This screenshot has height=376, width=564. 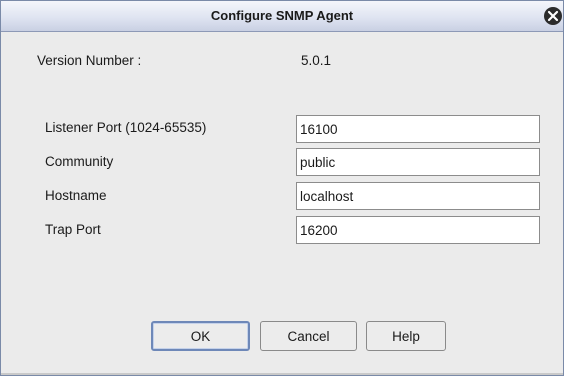 What do you see at coordinates (79, 161) in the screenshot?
I see `community-label: Community` at bounding box center [79, 161].